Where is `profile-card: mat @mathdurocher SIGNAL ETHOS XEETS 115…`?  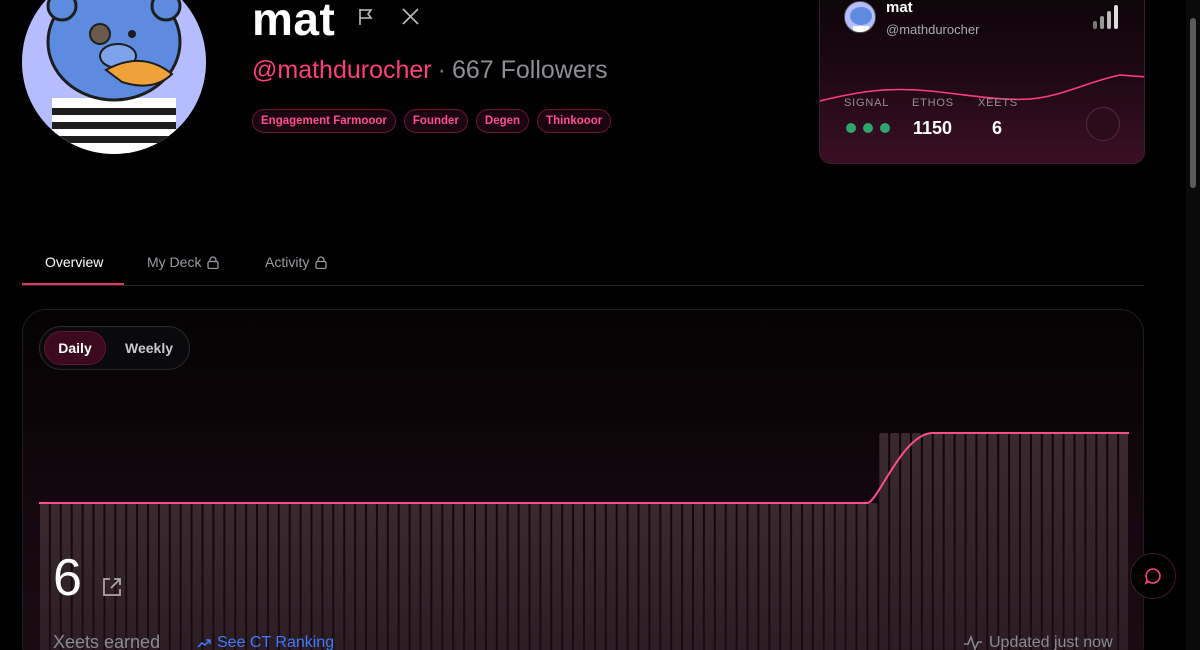 profile-card: mat @mathdurocher SIGNAL ETHOS XEETS 115… is located at coordinates (982, 82).